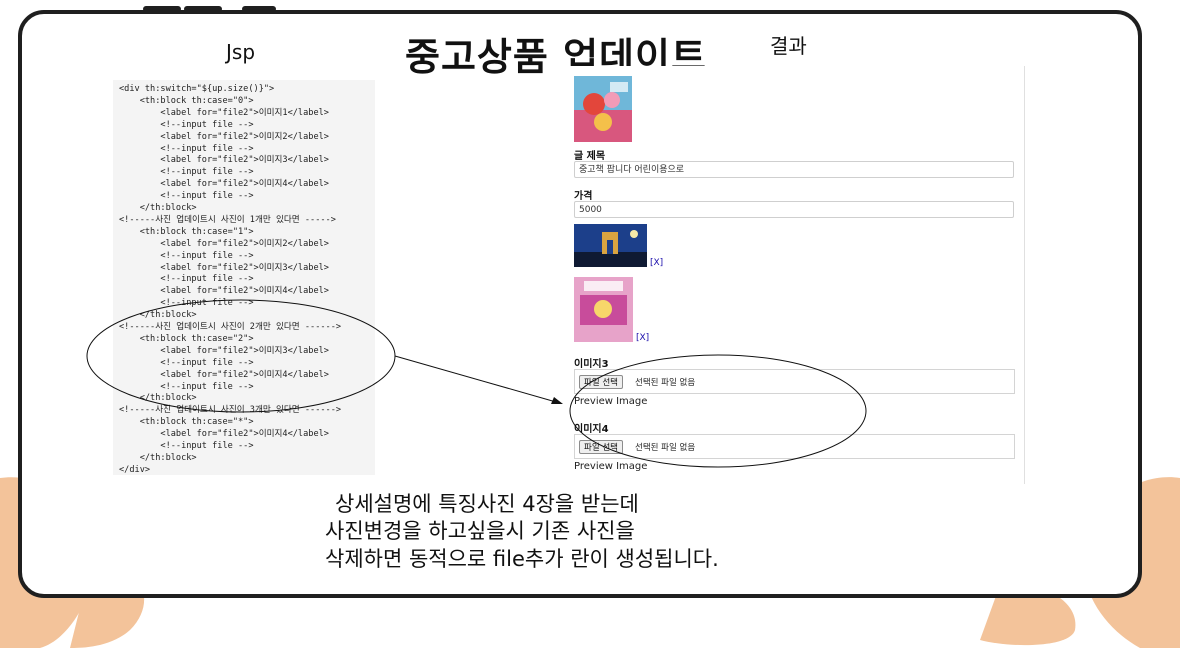 The height and width of the screenshot is (648, 1180). Describe the element at coordinates (611, 466) in the screenshot. I see `image4-preview-label: Preview Image` at that location.